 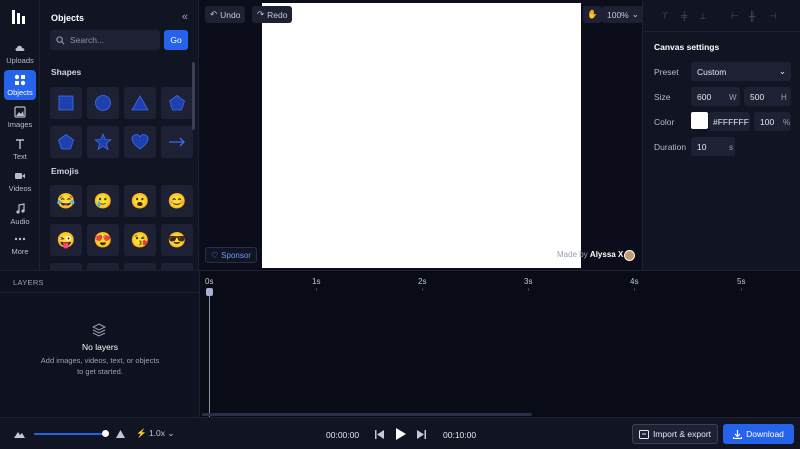 I want to click on undo-icon: ↶, so click(x=214, y=14).